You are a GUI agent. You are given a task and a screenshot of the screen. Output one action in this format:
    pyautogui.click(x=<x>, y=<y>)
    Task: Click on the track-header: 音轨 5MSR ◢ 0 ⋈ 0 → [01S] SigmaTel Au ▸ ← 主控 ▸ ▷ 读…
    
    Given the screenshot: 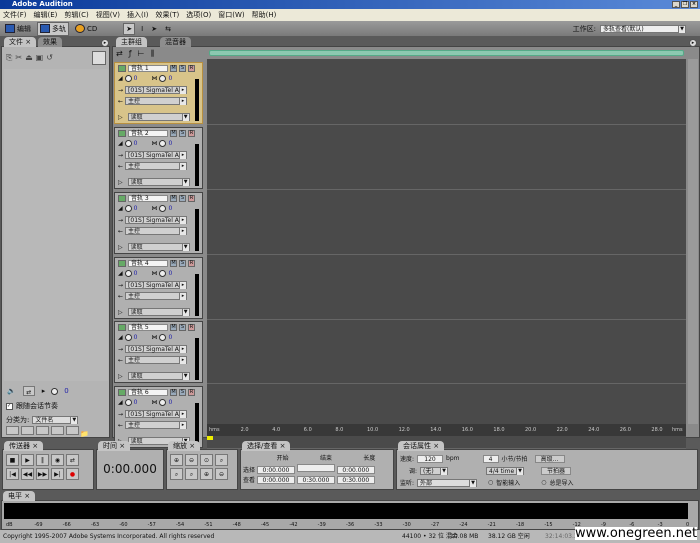 What is the action you would take?
    pyautogui.click(x=158, y=352)
    